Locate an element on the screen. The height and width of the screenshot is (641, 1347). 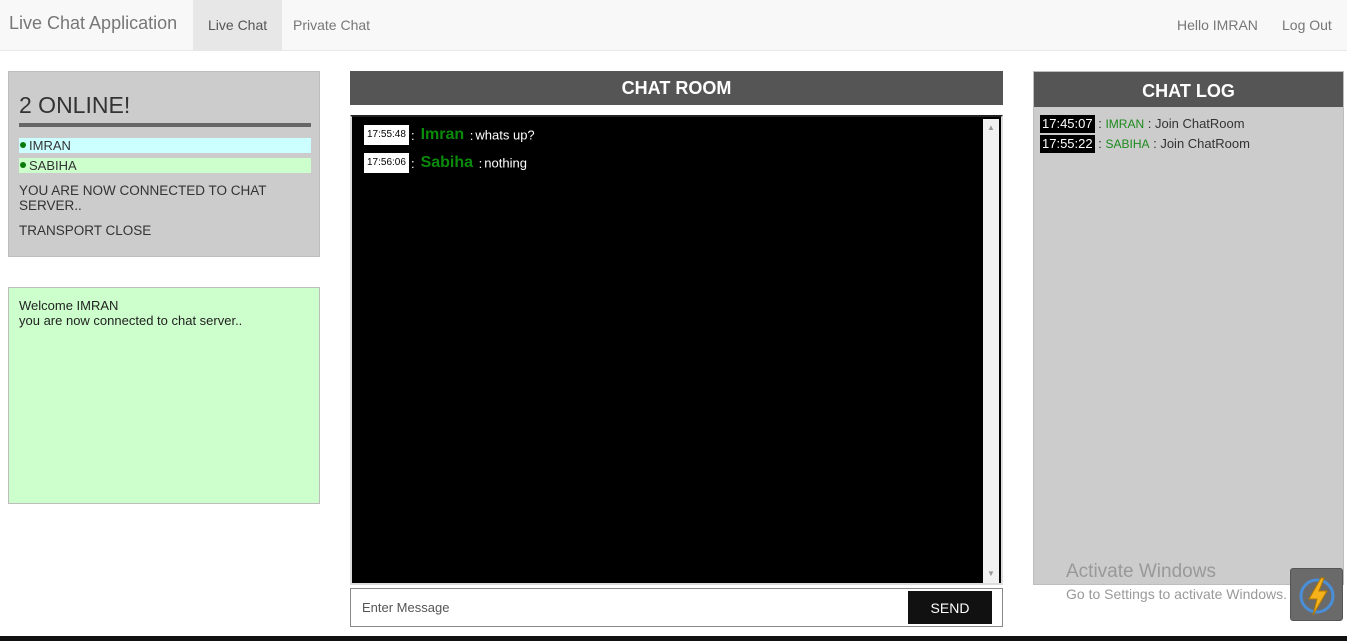
lightning-bolt-icon is located at coordinates (1316, 594).